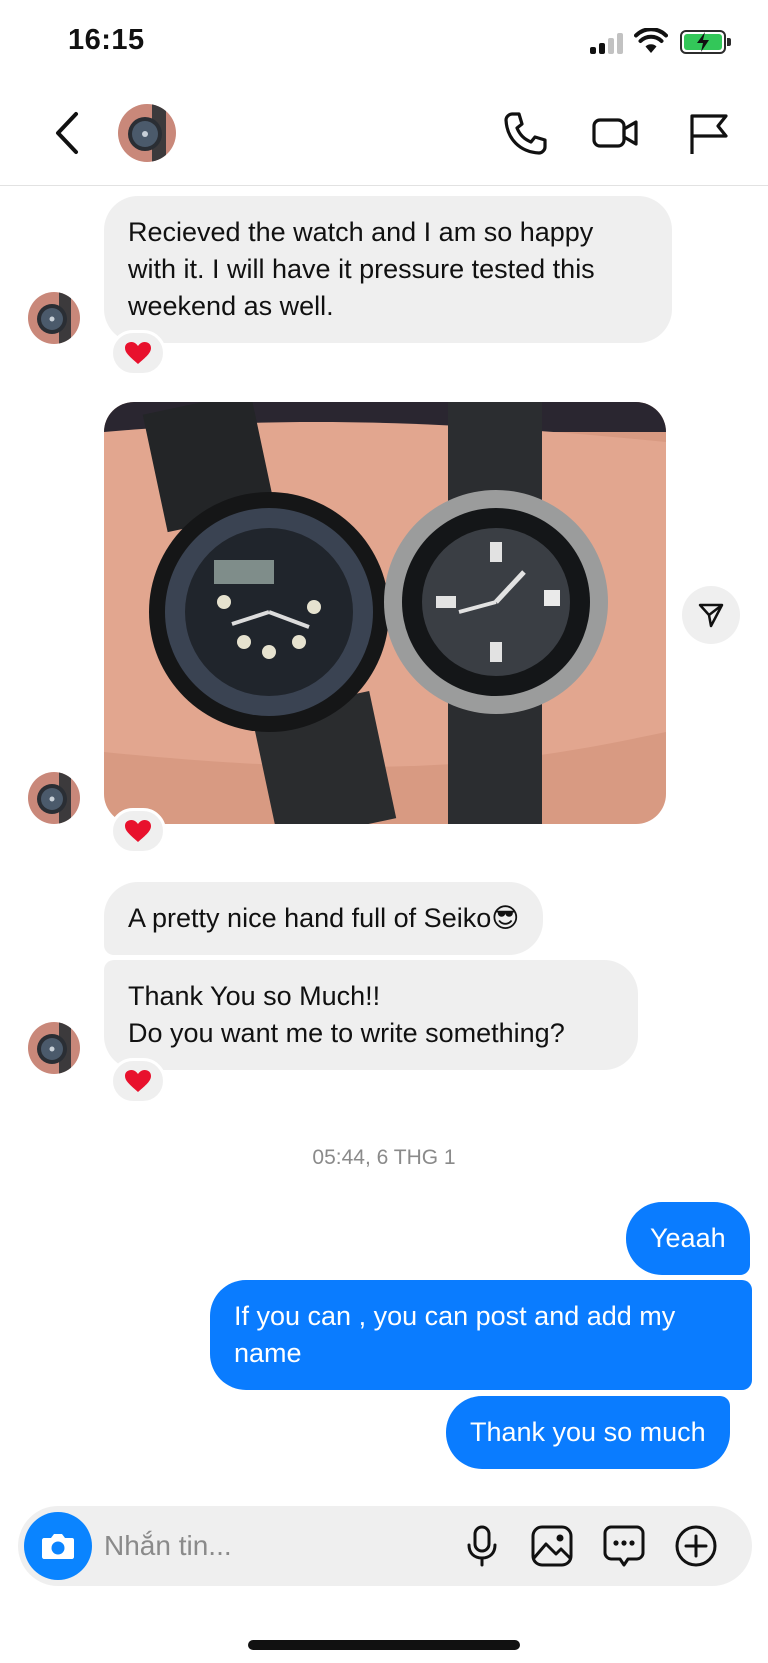 The width and height of the screenshot is (768, 1663). What do you see at coordinates (106, 40) in the screenshot?
I see `status-time: 16:15` at bounding box center [106, 40].